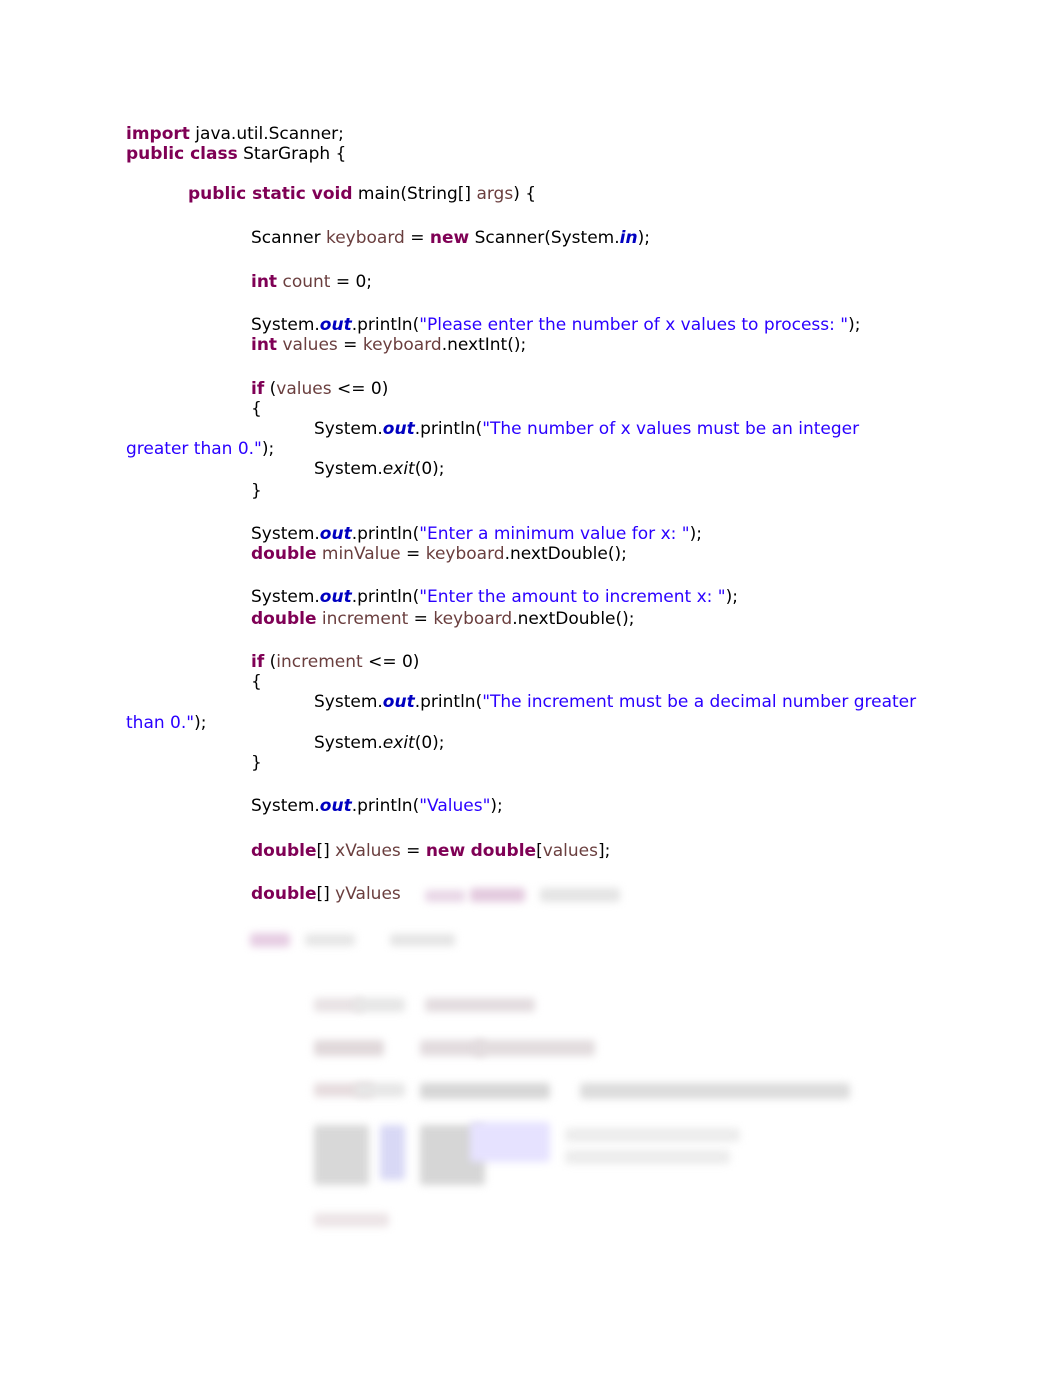  What do you see at coordinates (200, 449) in the screenshot?
I see `code-line: greater than 0.");` at bounding box center [200, 449].